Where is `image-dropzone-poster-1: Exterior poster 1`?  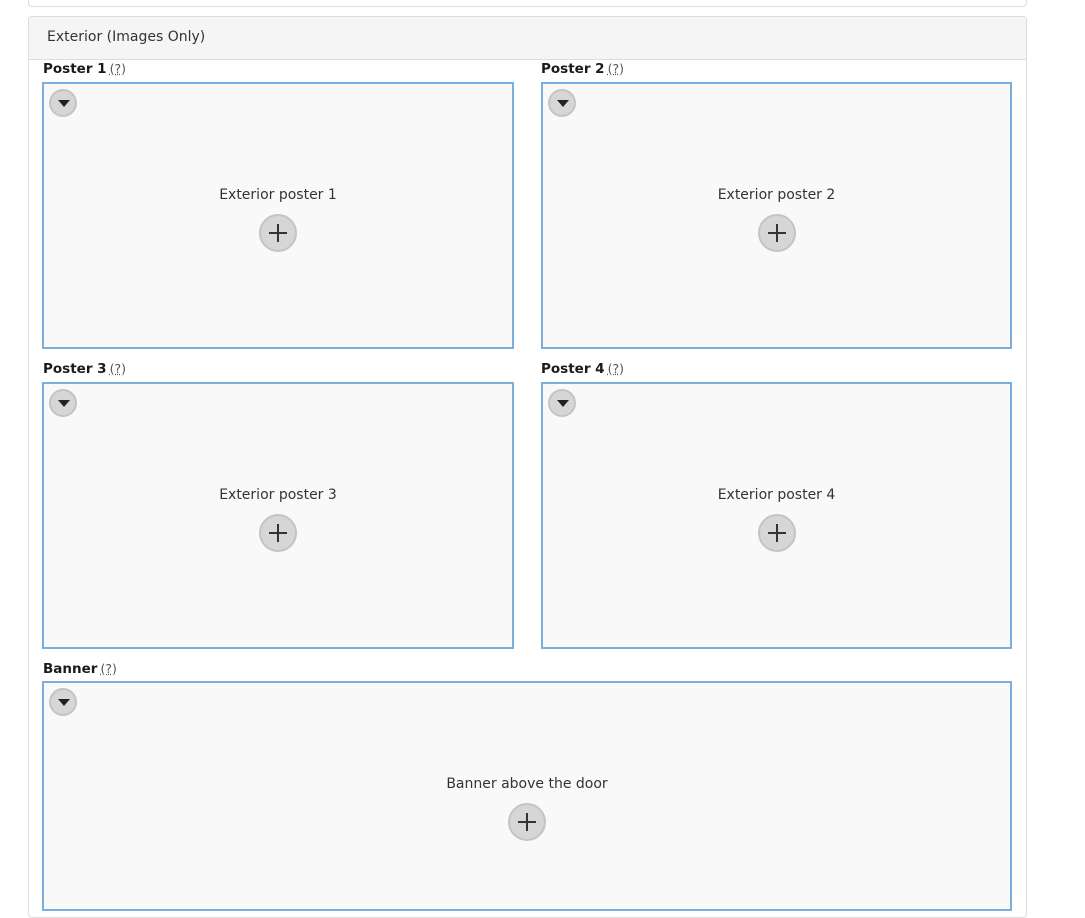
image-dropzone-poster-1: Exterior poster 1 is located at coordinates (278, 215).